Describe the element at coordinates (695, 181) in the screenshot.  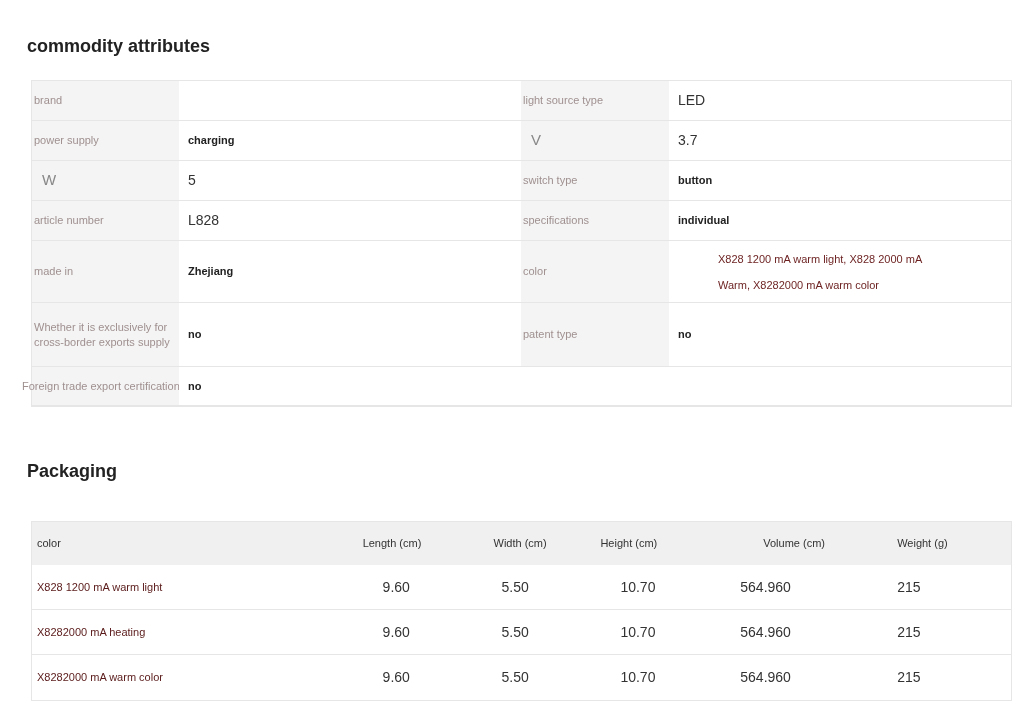
I see `attribute-value: button` at that location.